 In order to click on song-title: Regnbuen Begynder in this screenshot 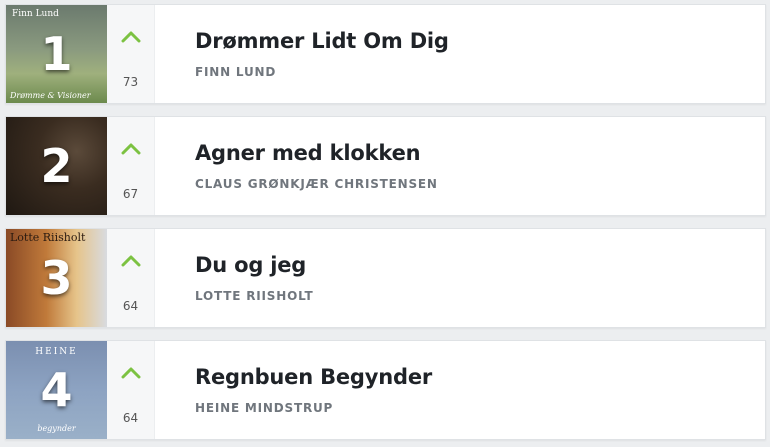, I will do `click(313, 377)`.